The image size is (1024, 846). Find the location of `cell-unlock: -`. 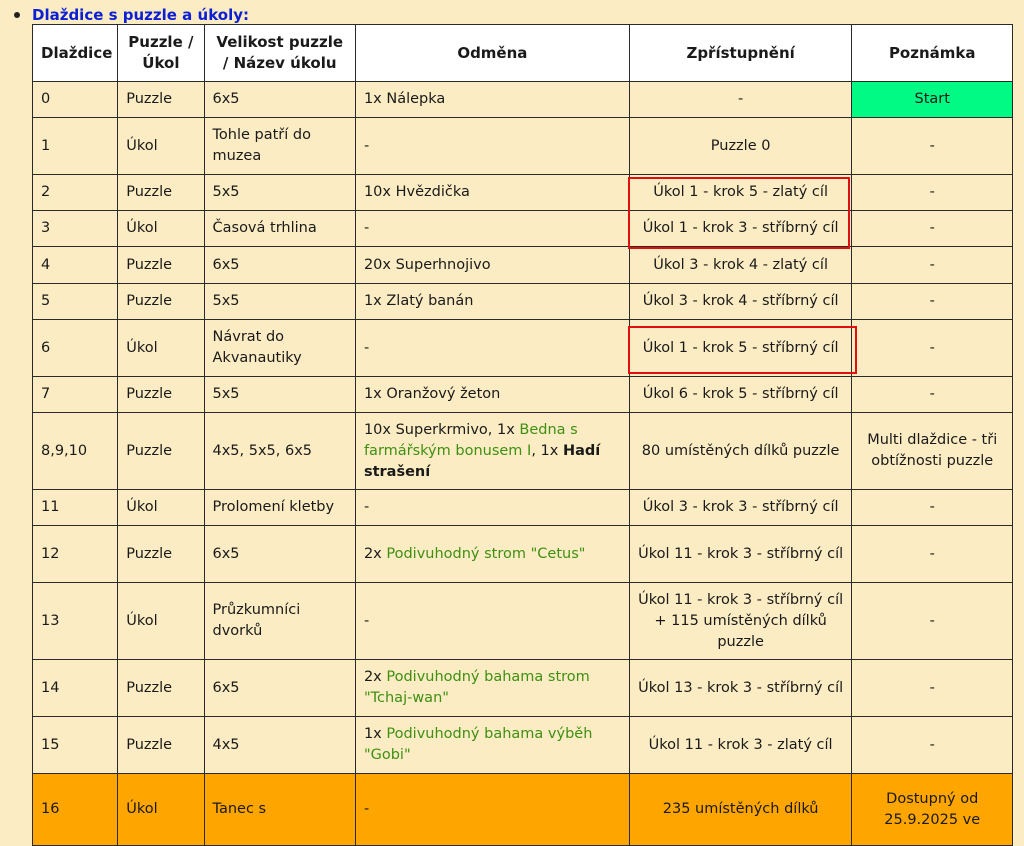

cell-unlock: - is located at coordinates (740, 99).